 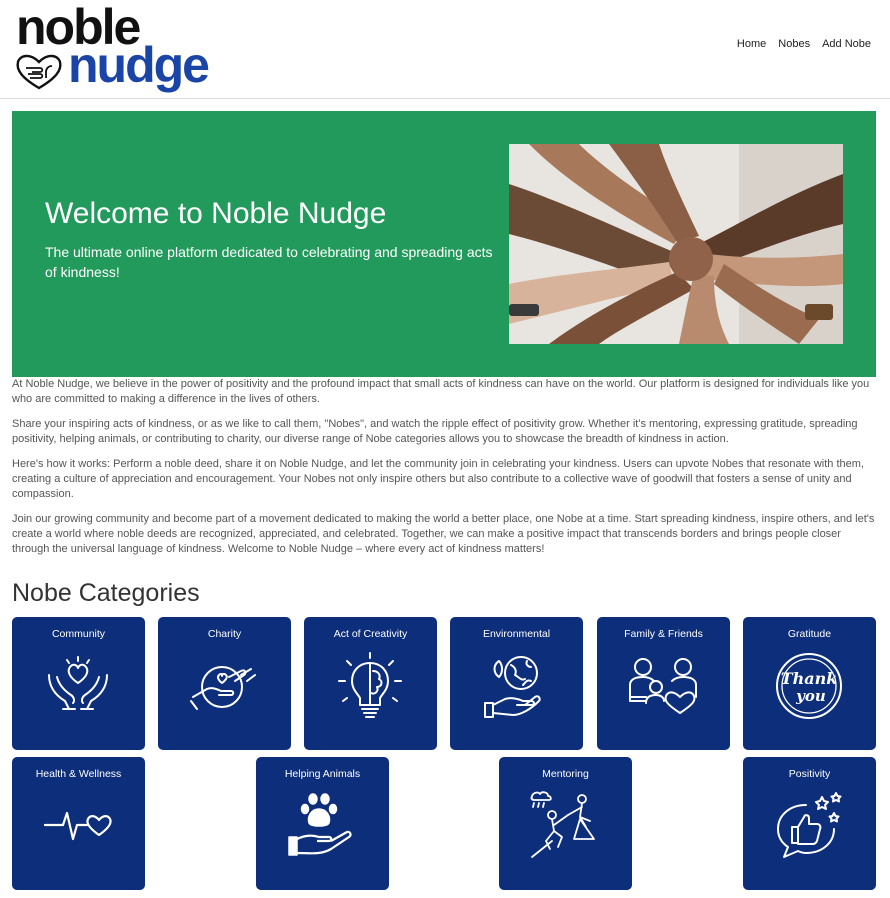 What do you see at coordinates (139, 65) in the screenshot?
I see `logo-nudge-text: nudge` at bounding box center [139, 65].